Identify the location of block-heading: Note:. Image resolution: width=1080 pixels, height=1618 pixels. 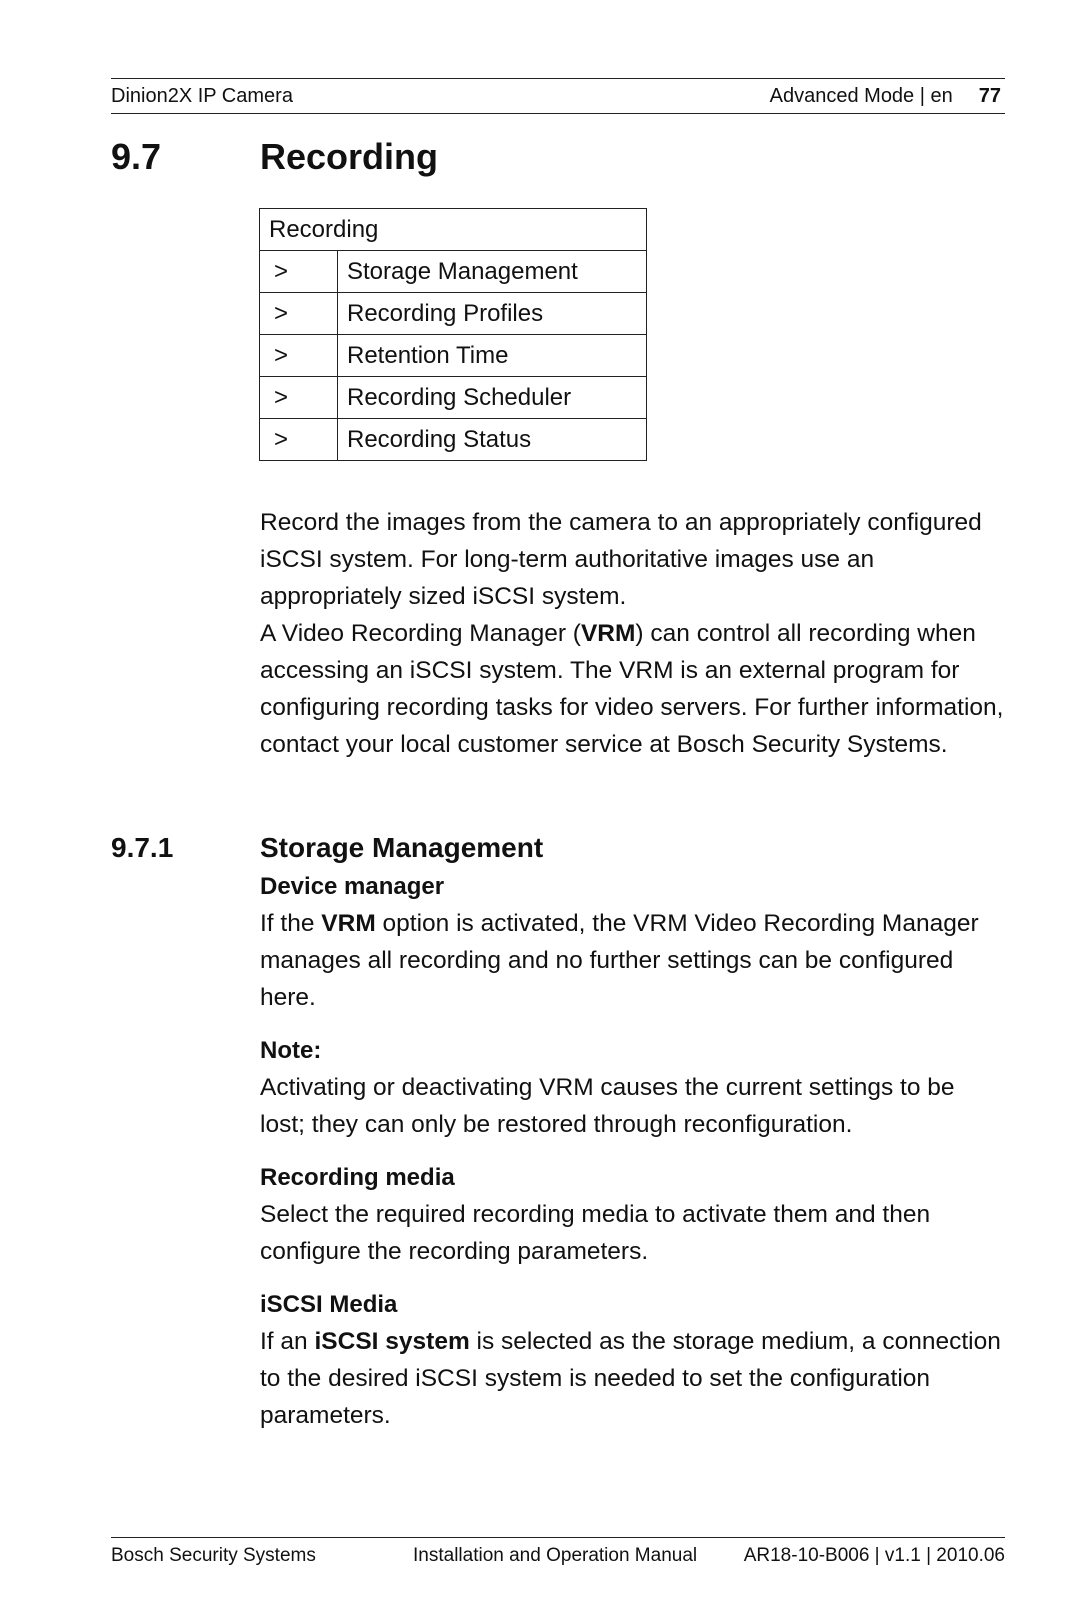
(291, 1050).